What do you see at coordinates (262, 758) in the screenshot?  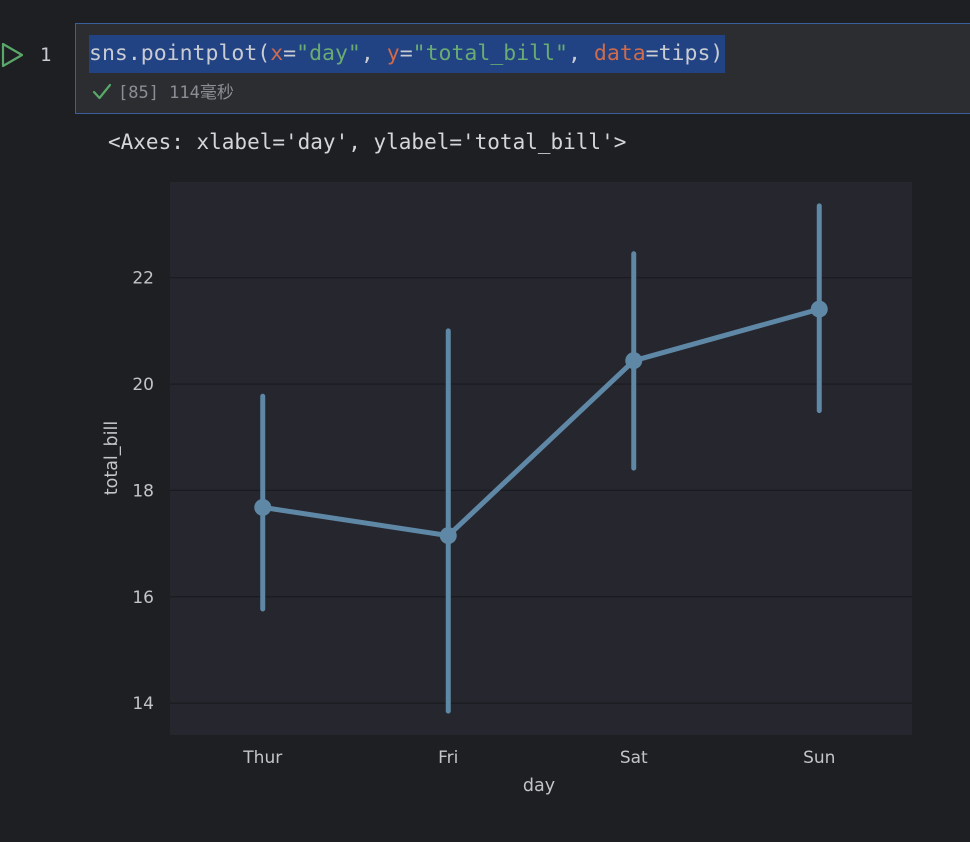 I see `x-tick-label: Thur` at bounding box center [262, 758].